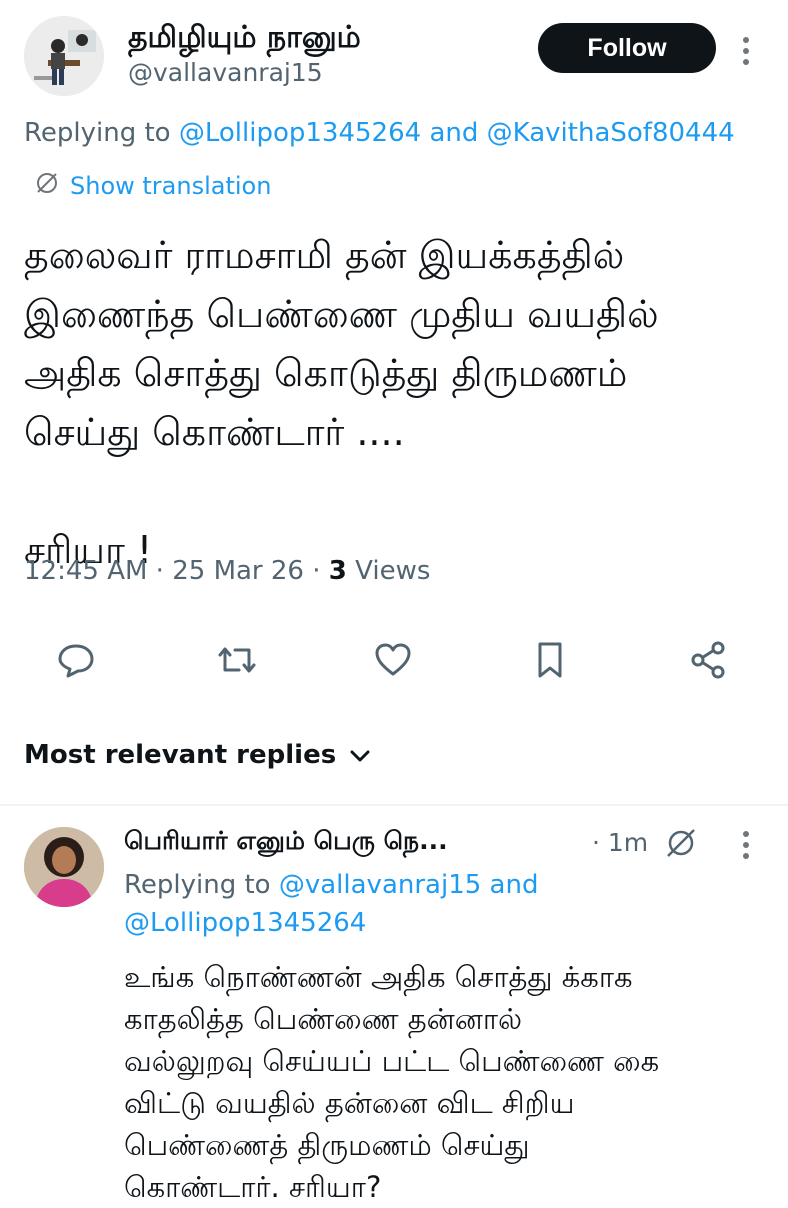 The height and width of the screenshot is (1208, 788). I want to click on tweet-meta: 12:45 AM · 25 Mar 26 · 3 Views, so click(227, 571).